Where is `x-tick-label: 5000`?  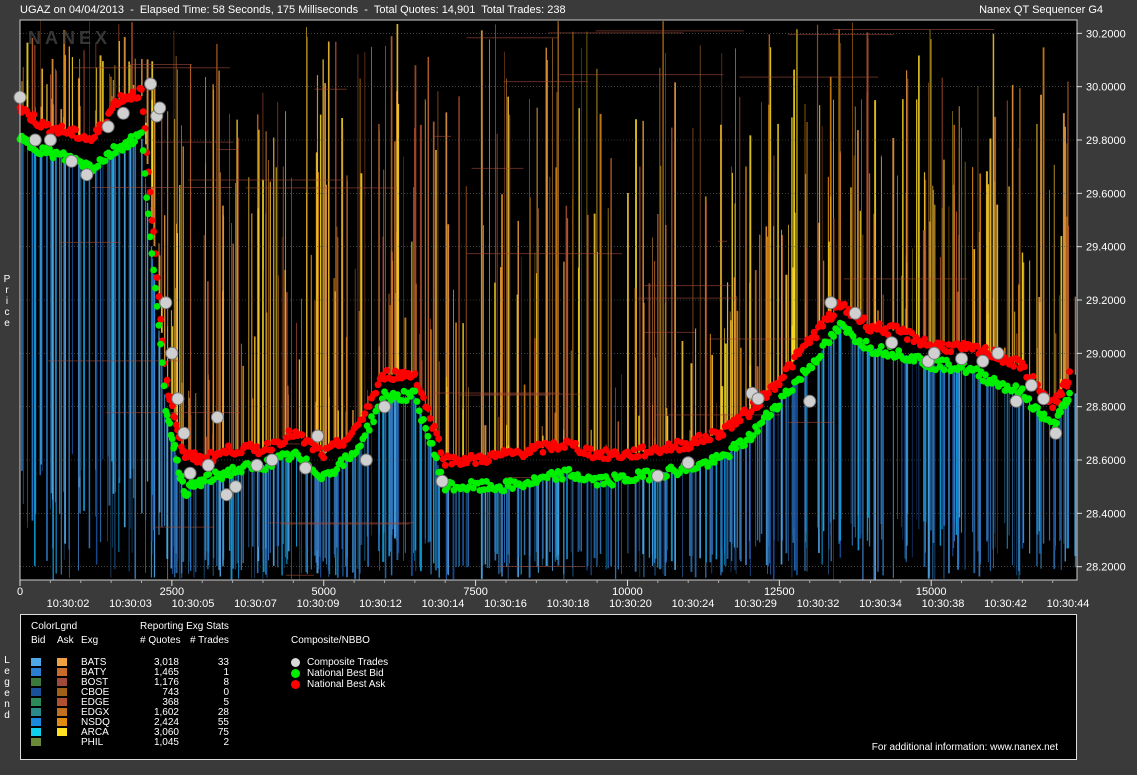
x-tick-label: 5000 is located at coordinates (323, 592).